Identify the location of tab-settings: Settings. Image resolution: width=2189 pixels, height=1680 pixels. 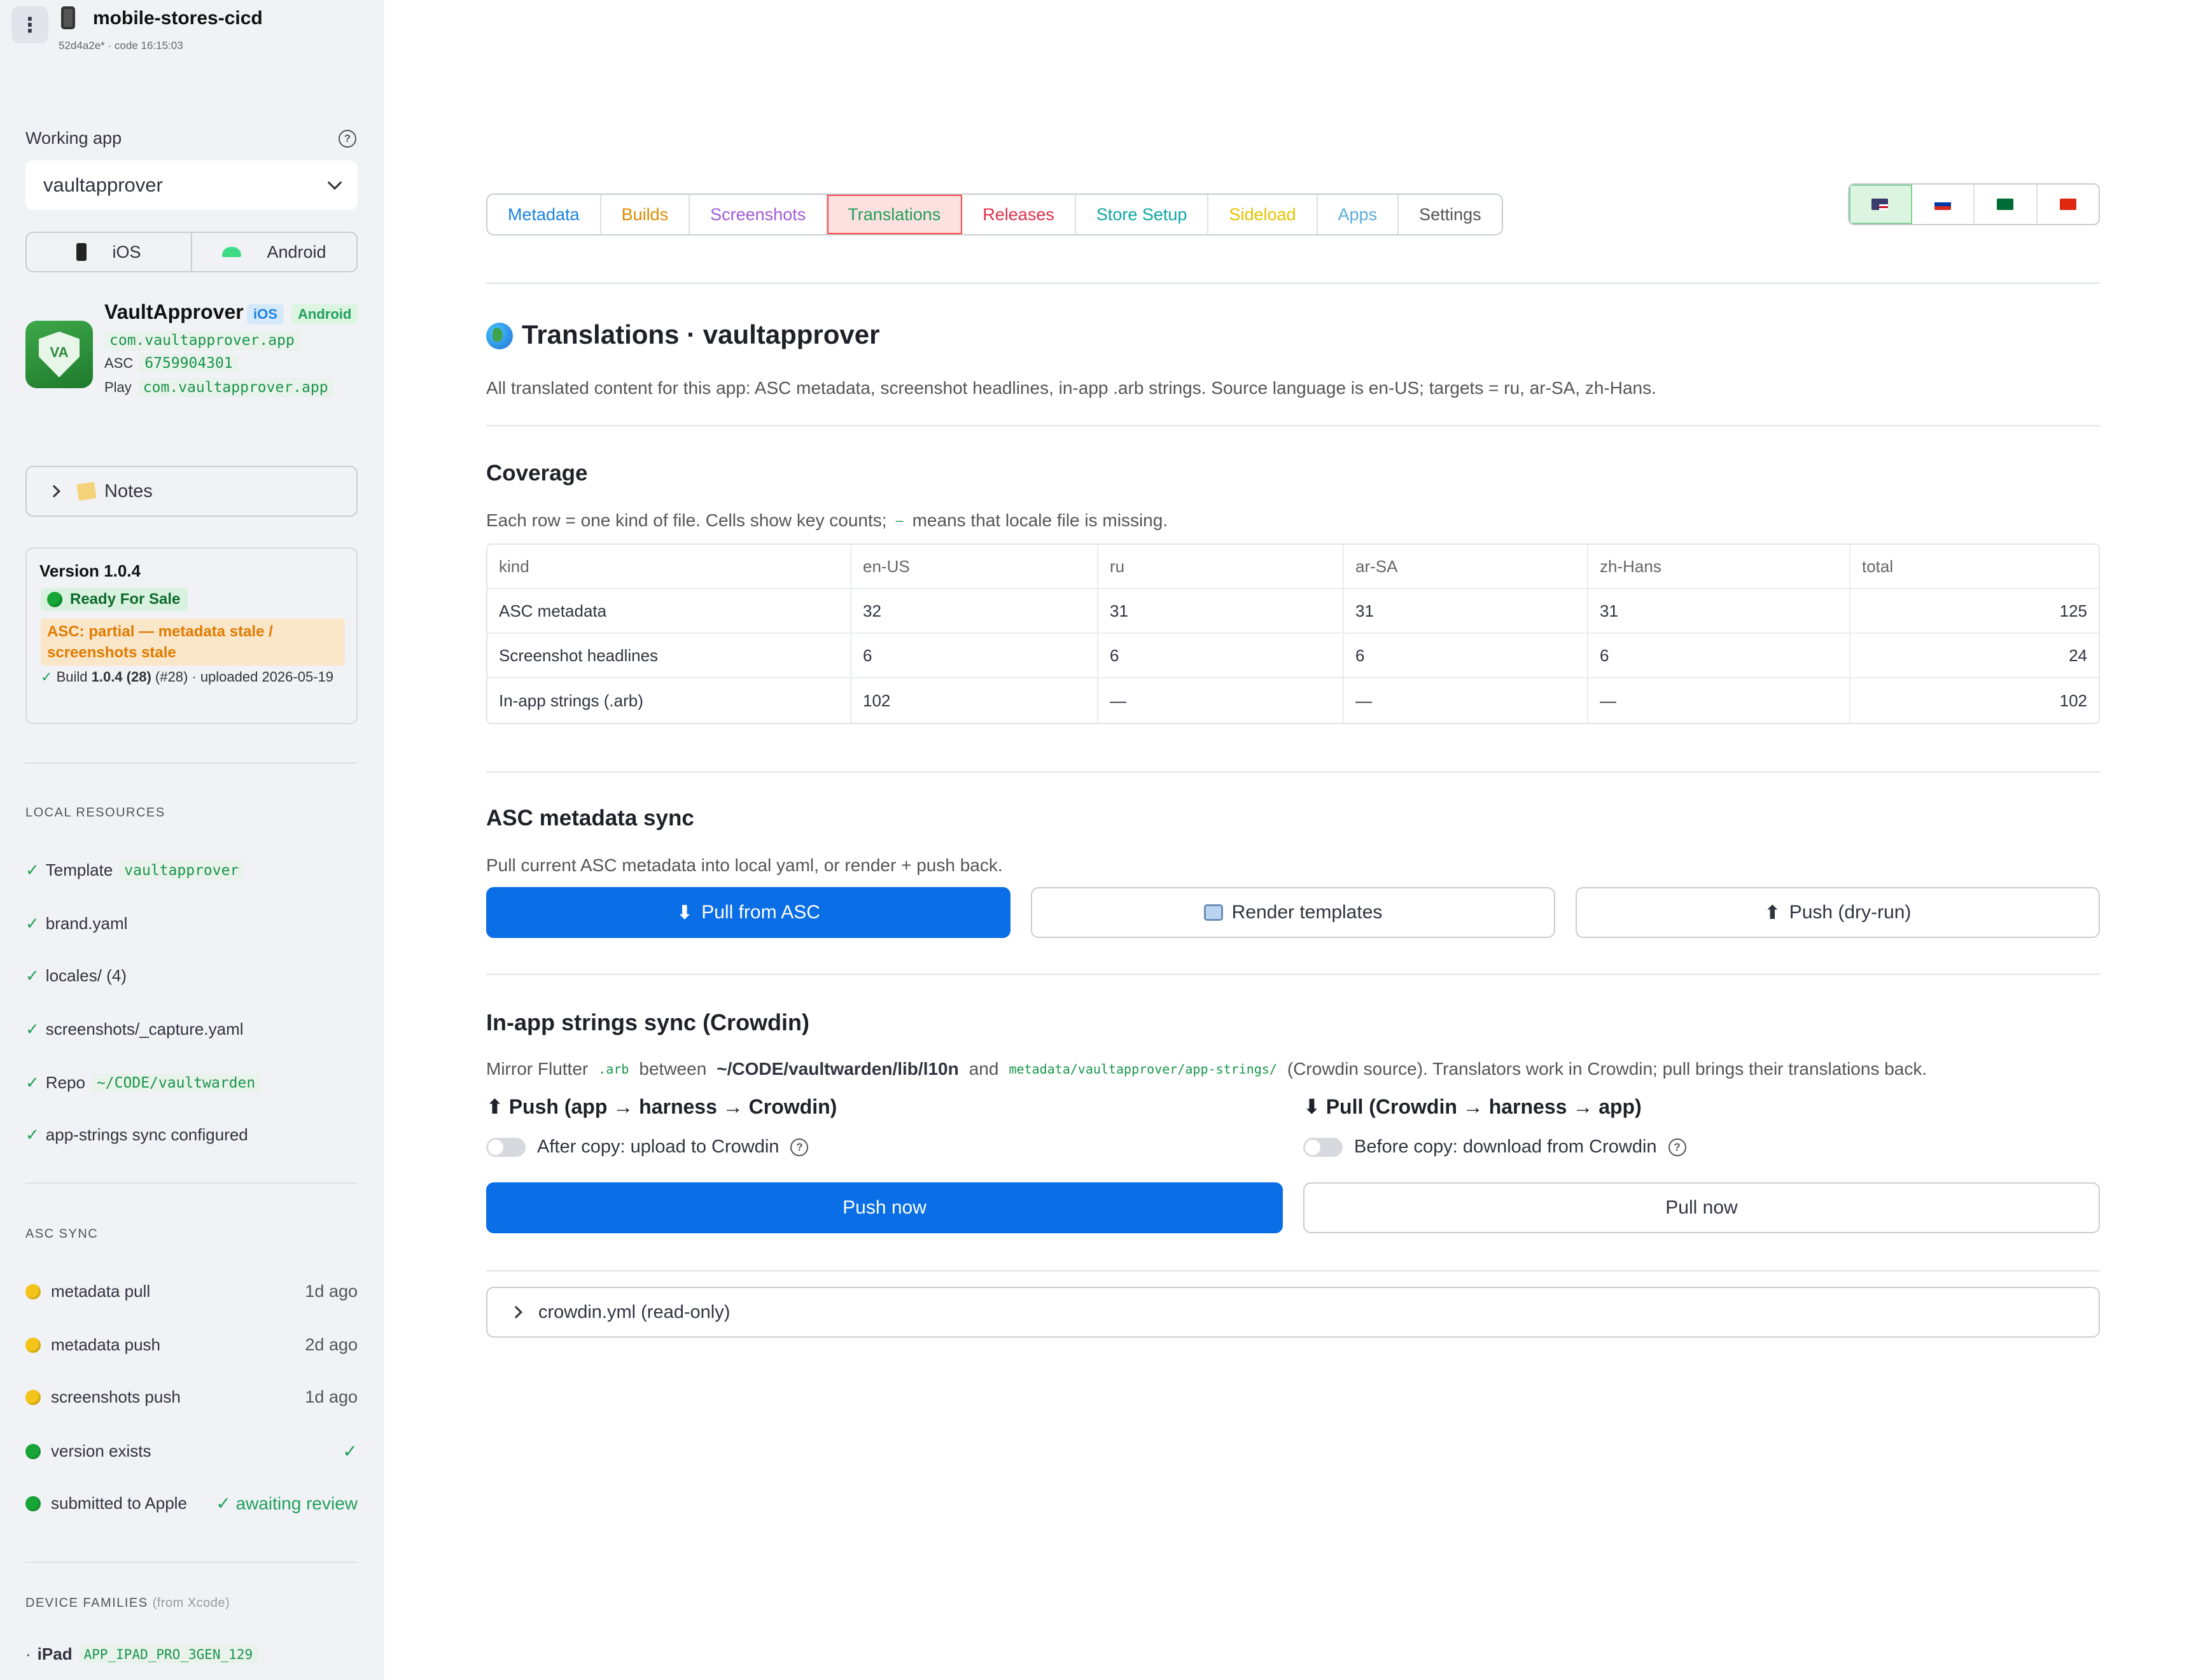
(1450, 214).